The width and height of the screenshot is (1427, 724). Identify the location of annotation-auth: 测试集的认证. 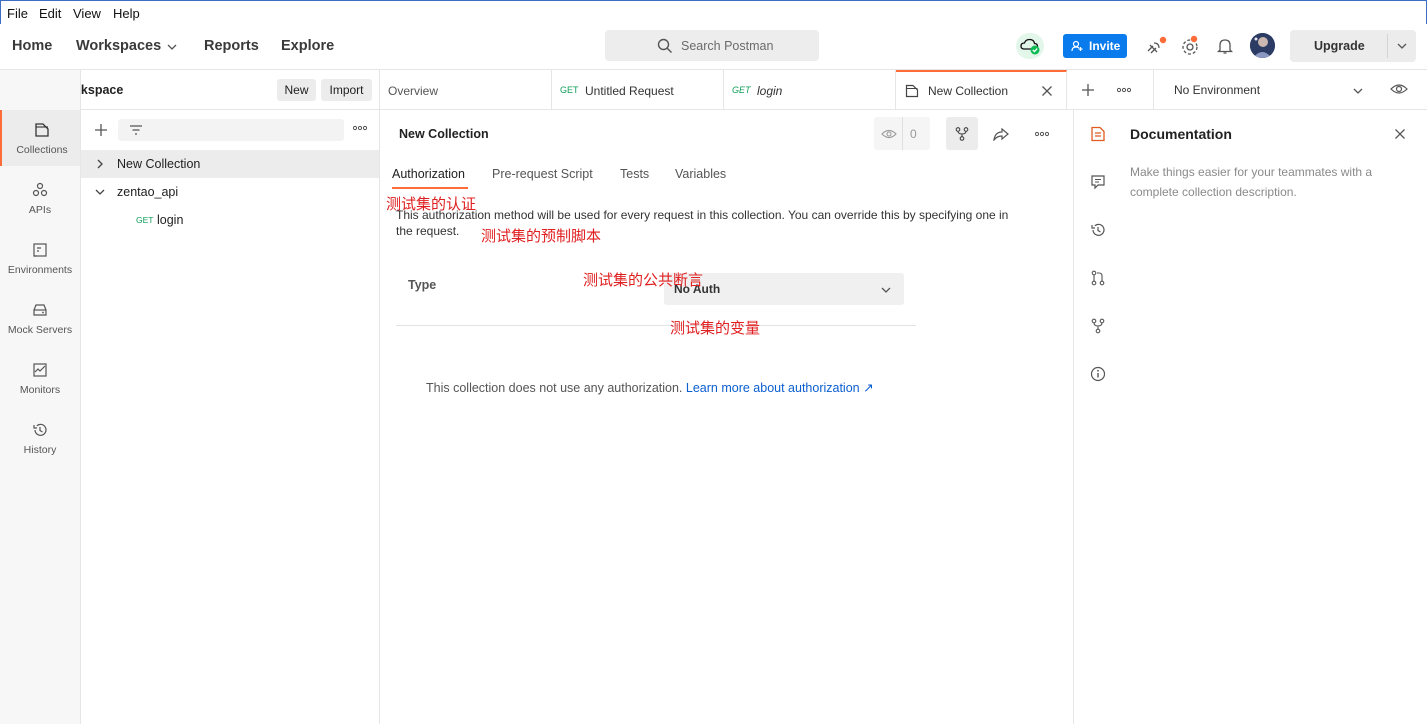
(431, 204).